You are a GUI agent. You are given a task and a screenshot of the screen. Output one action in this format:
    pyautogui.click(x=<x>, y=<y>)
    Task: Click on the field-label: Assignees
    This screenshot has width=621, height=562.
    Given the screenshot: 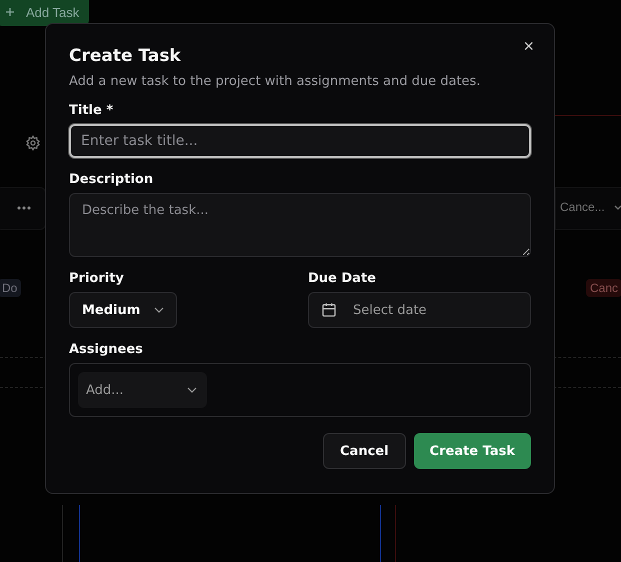 What is the action you would take?
    pyautogui.click(x=106, y=349)
    